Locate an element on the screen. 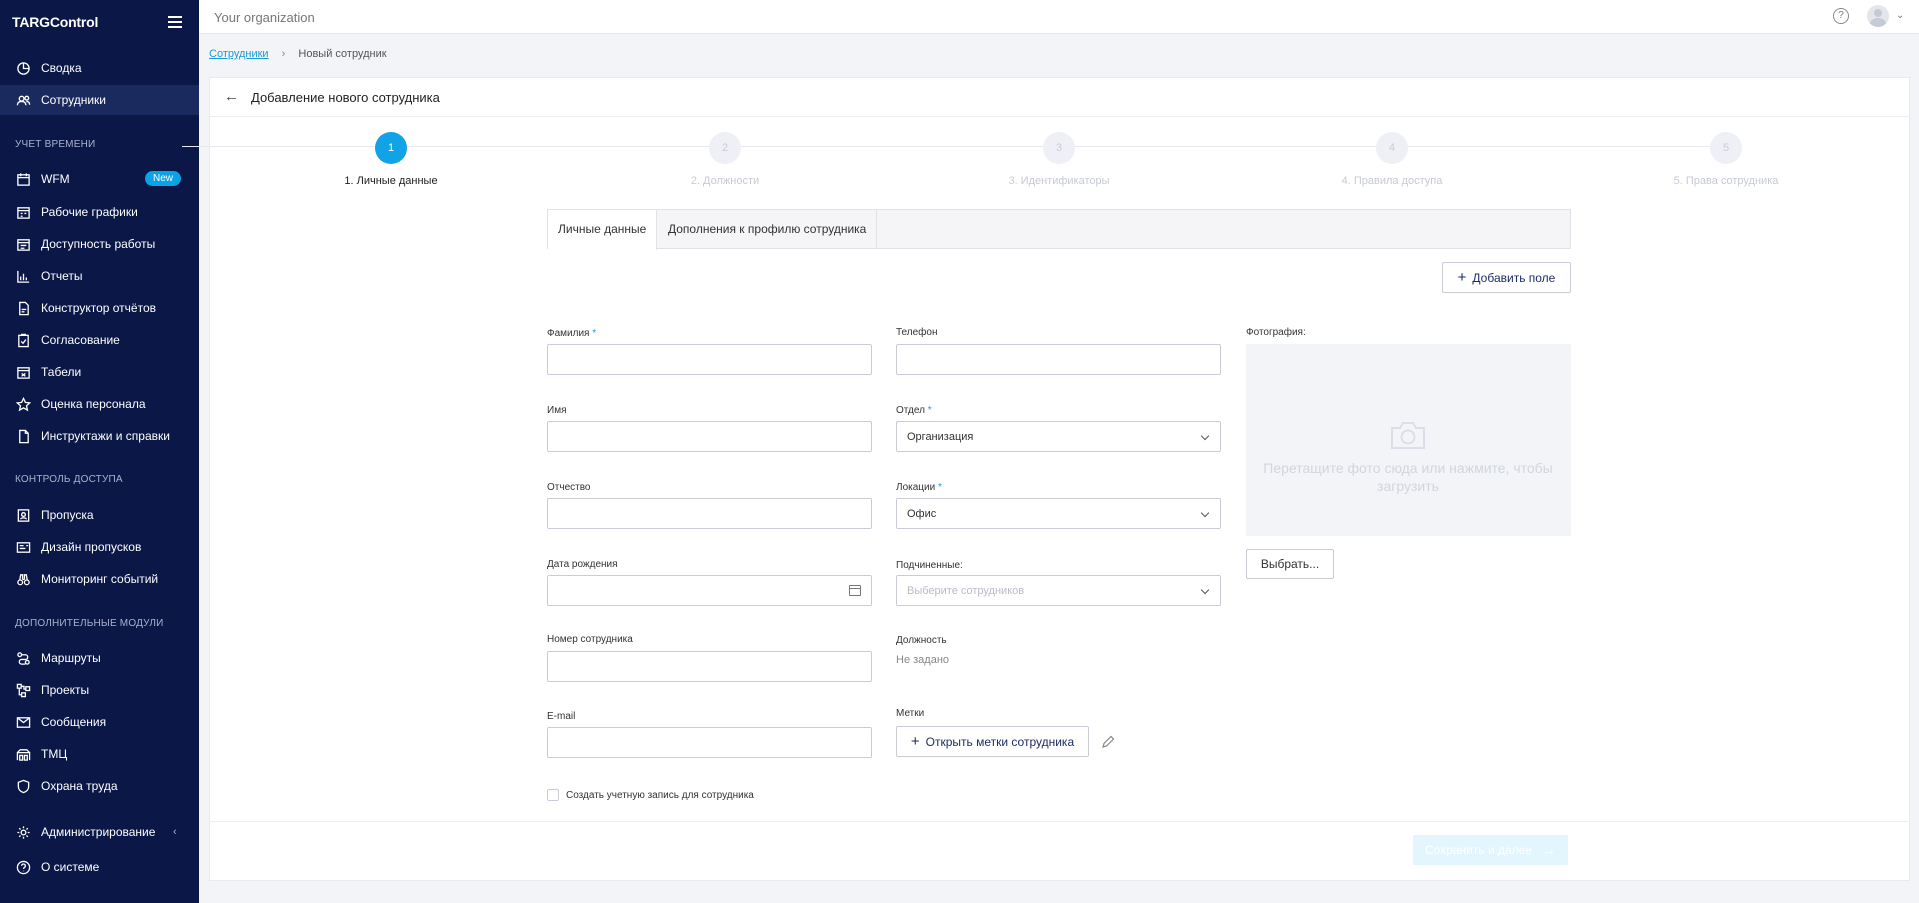 The image size is (1919, 903). schedule-icon is located at coordinates (23, 212).